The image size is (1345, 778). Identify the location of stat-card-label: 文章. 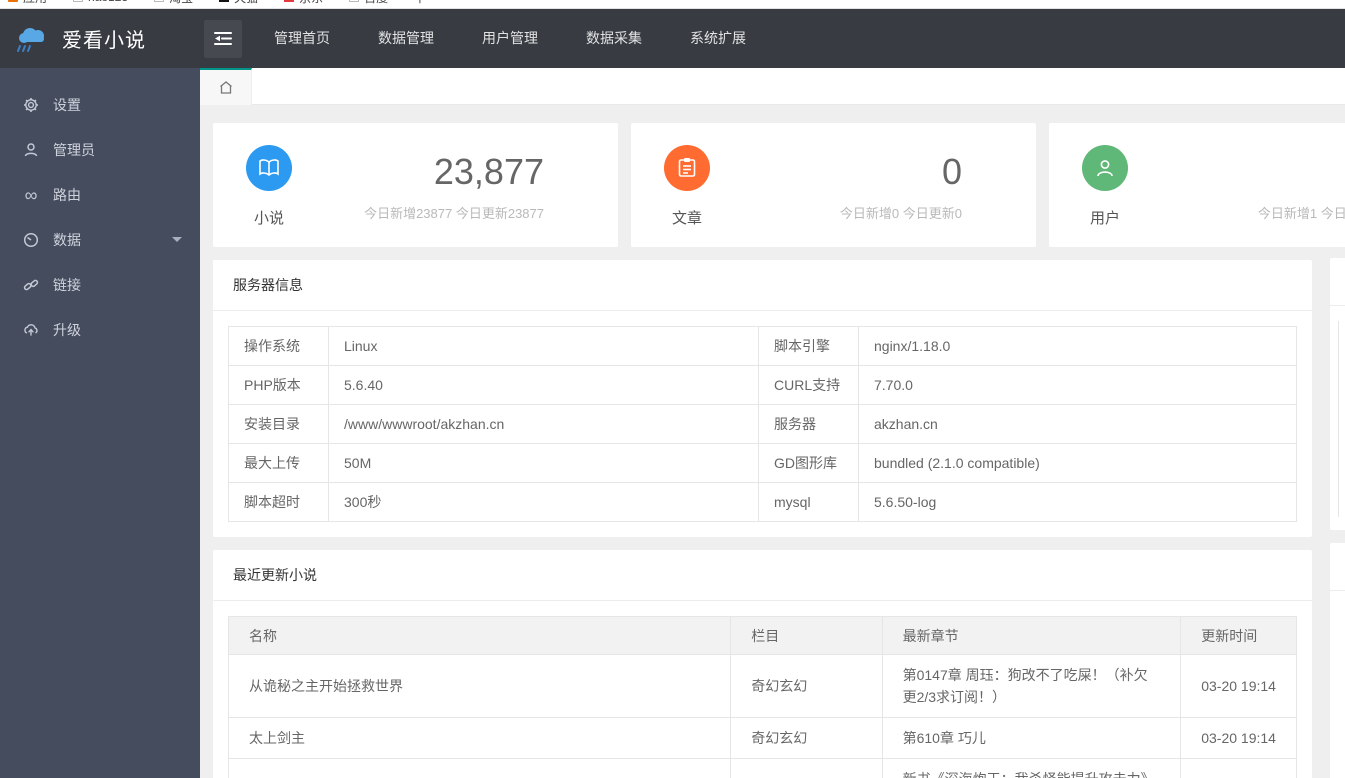
(686, 218).